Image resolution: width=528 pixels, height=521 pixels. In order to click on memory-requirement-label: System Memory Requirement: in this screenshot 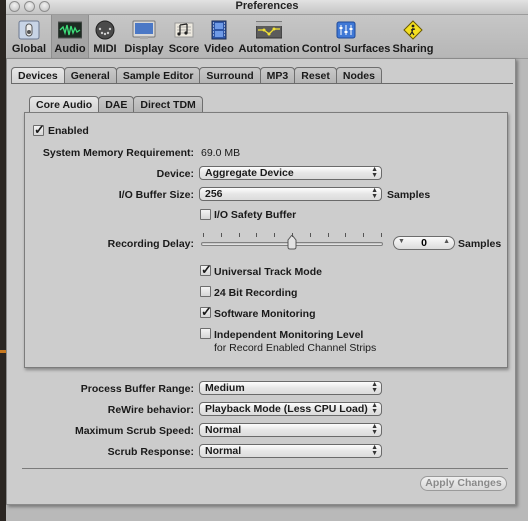, I will do `click(118, 153)`.